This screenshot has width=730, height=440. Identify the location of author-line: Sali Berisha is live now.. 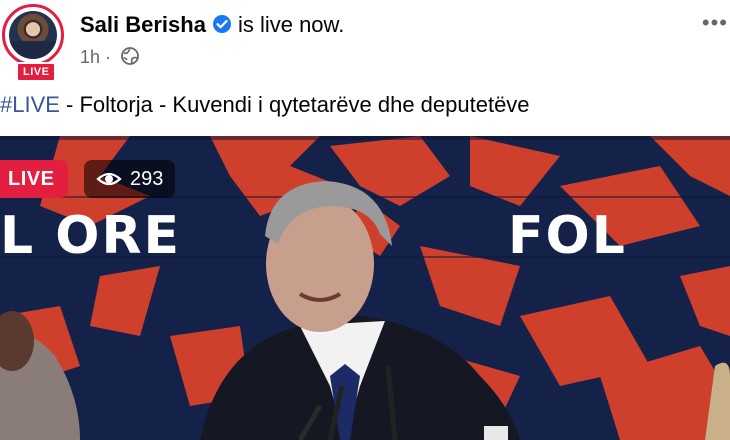
(212, 25).